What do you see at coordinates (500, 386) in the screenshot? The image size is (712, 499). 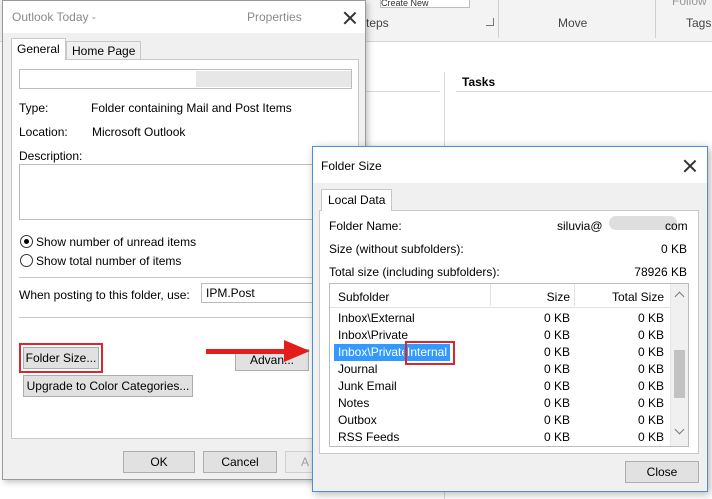 I see `table-row: Junk Email 0 KB 0 KB` at bounding box center [500, 386].